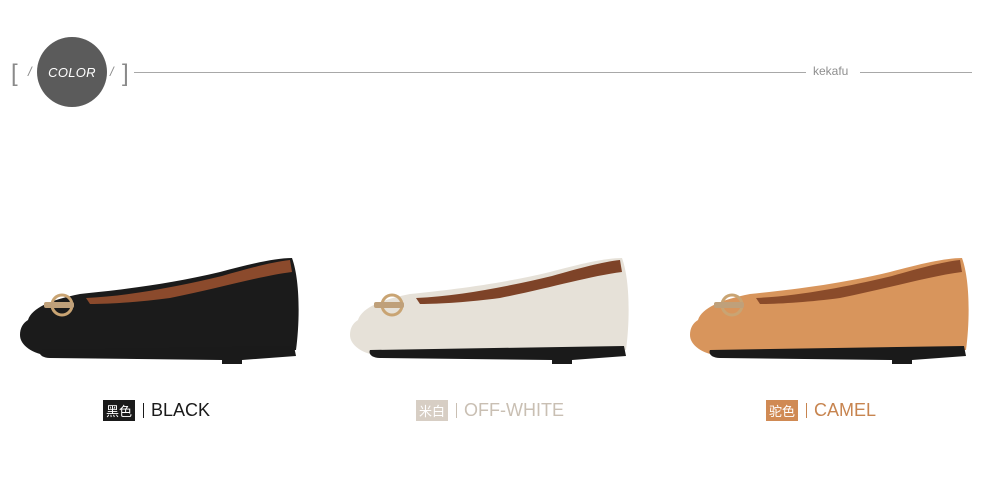 The height and width of the screenshot is (485, 990). What do you see at coordinates (159, 311) in the screenshot?
I see `shoe-image-black` at bounding box center [159, 311].